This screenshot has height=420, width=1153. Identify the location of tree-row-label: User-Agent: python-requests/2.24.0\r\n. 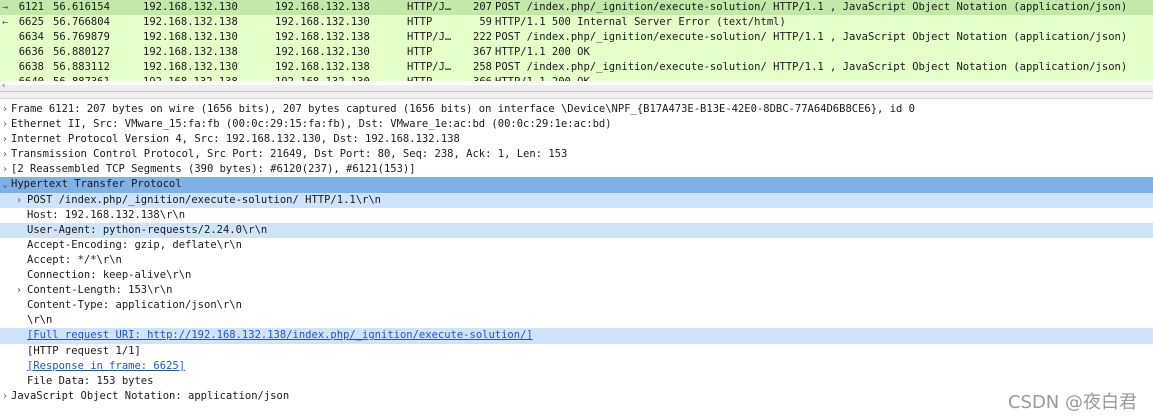
(147, 229).